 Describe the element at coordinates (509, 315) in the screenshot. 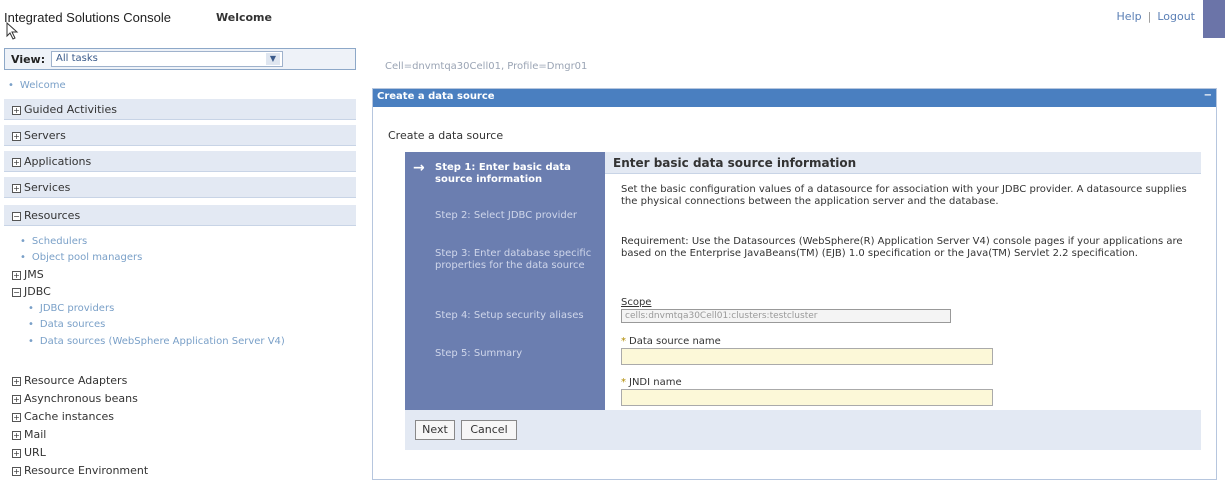

I see `wizard-step-4: Step 4: Setup security aliases` at that location.